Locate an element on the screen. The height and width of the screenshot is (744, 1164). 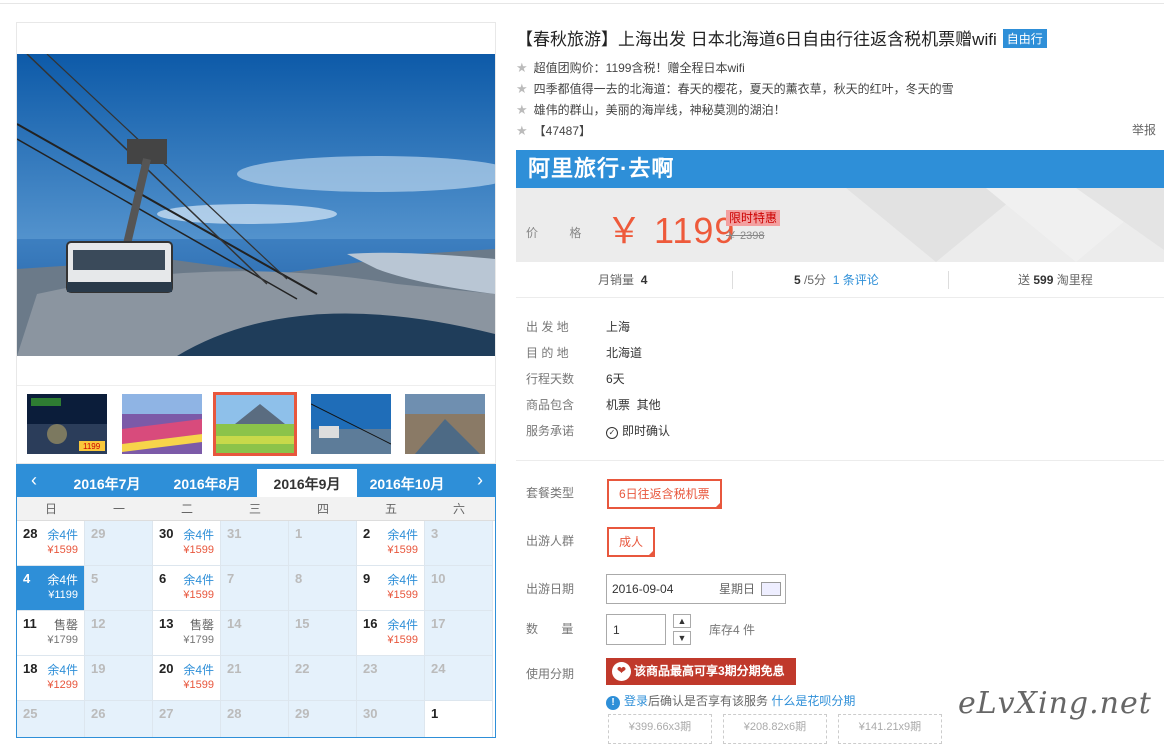
weekday-label: 五 is located at coordinates (390, 509).